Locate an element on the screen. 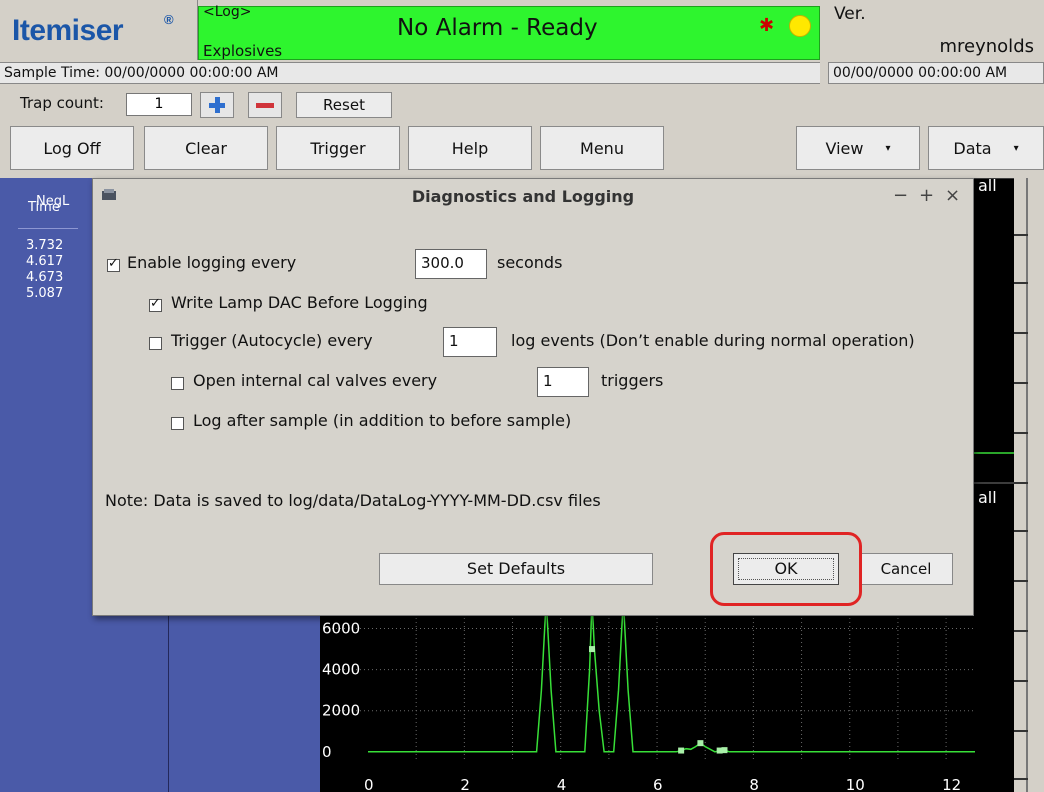  y-tick-label: 6000 is located at coordinates (341, 629).